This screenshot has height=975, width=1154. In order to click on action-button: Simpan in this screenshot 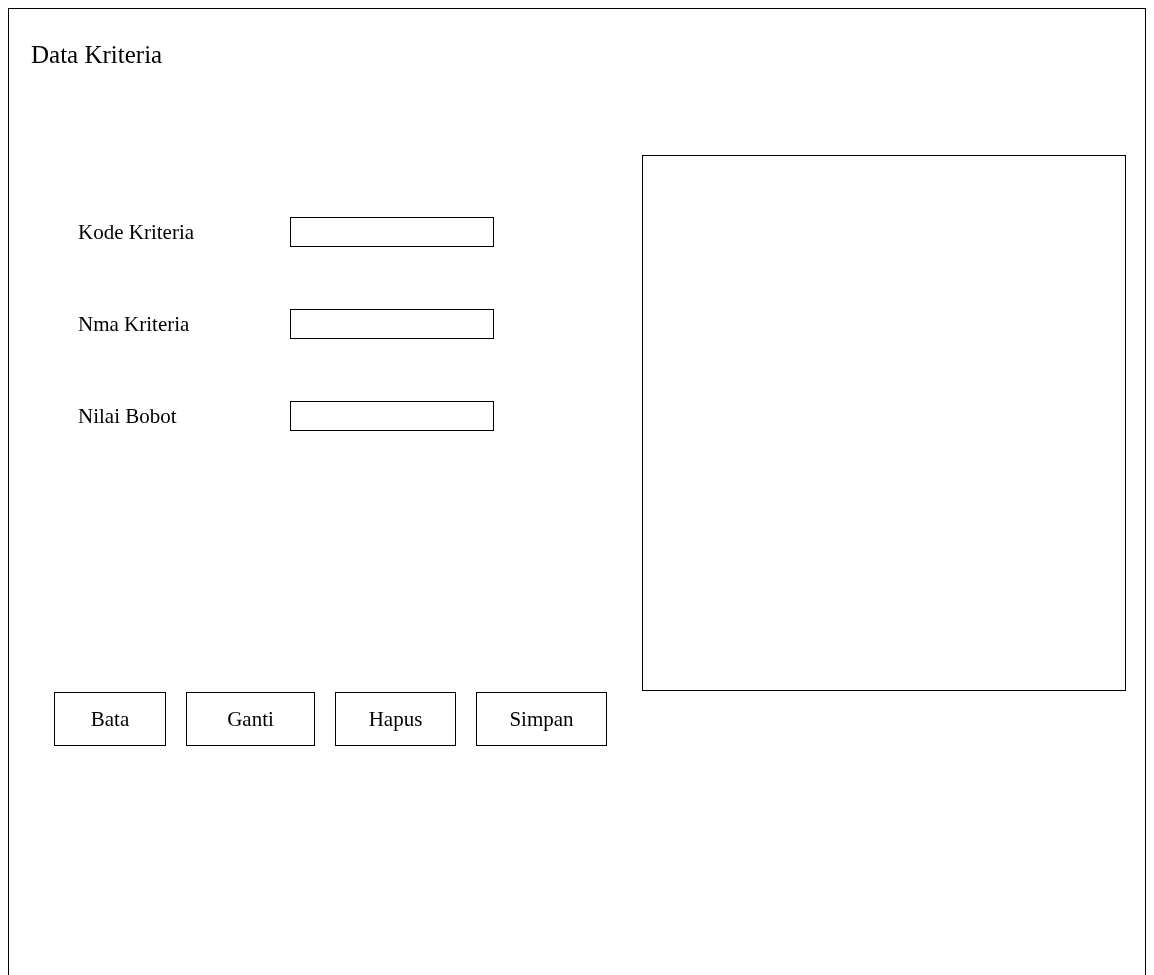, I will do `click(541, 719)`.